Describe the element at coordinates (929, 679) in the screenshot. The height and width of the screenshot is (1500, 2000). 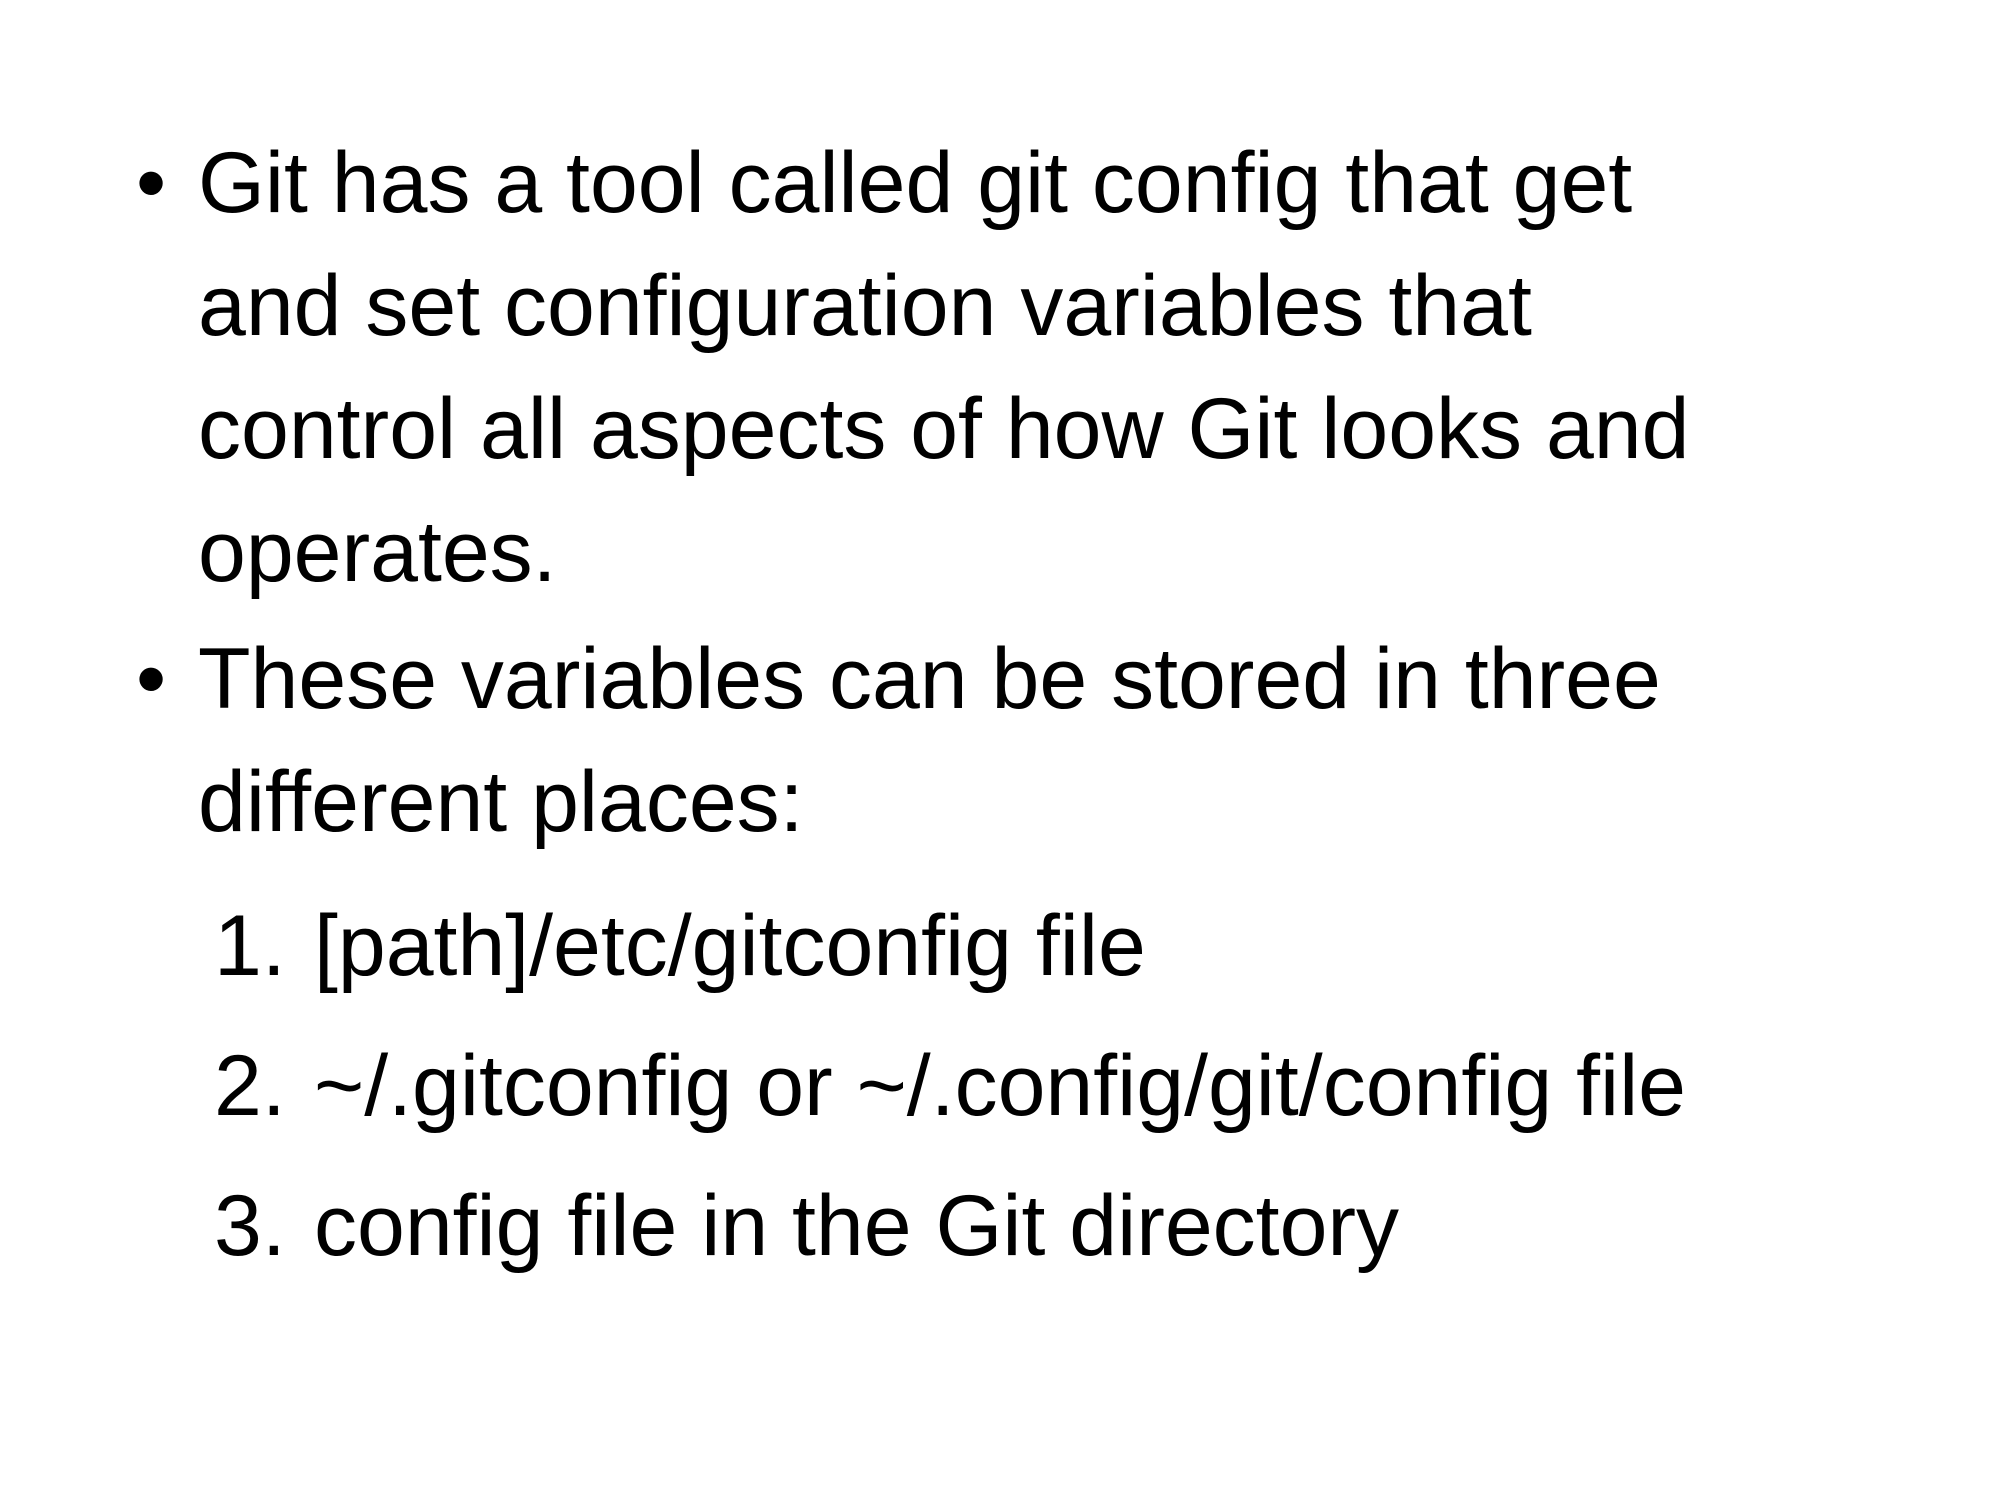
I see `bullet-line: These variables can be stored in three` at that location.